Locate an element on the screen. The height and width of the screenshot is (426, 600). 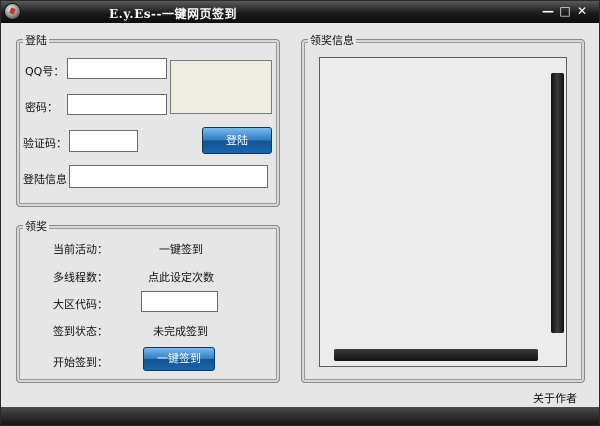
reward-info-legend: 领奖信息 is located at coordinates (332, 40).